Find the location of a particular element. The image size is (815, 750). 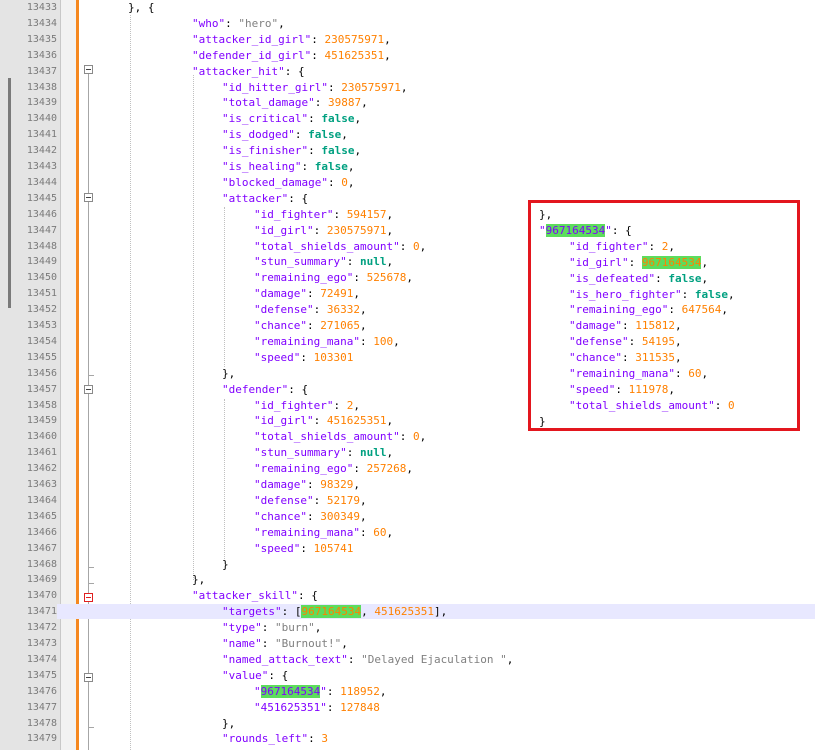

code-line: "chance": 311535, is located at coordinates (669, 357).